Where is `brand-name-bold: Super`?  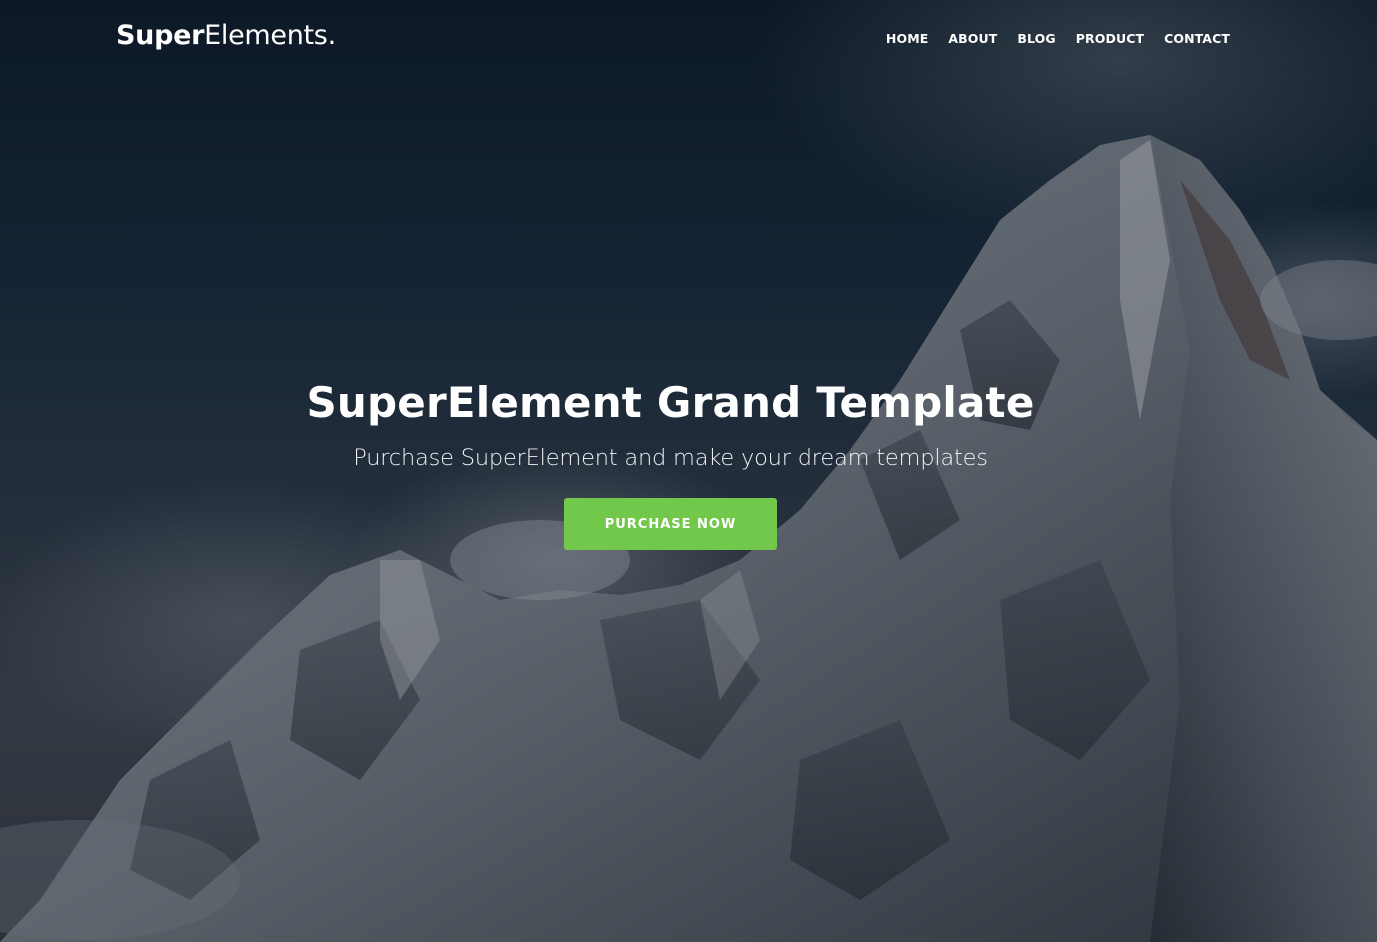
brand-name-bold: Super is located at coordinates (160, 35).